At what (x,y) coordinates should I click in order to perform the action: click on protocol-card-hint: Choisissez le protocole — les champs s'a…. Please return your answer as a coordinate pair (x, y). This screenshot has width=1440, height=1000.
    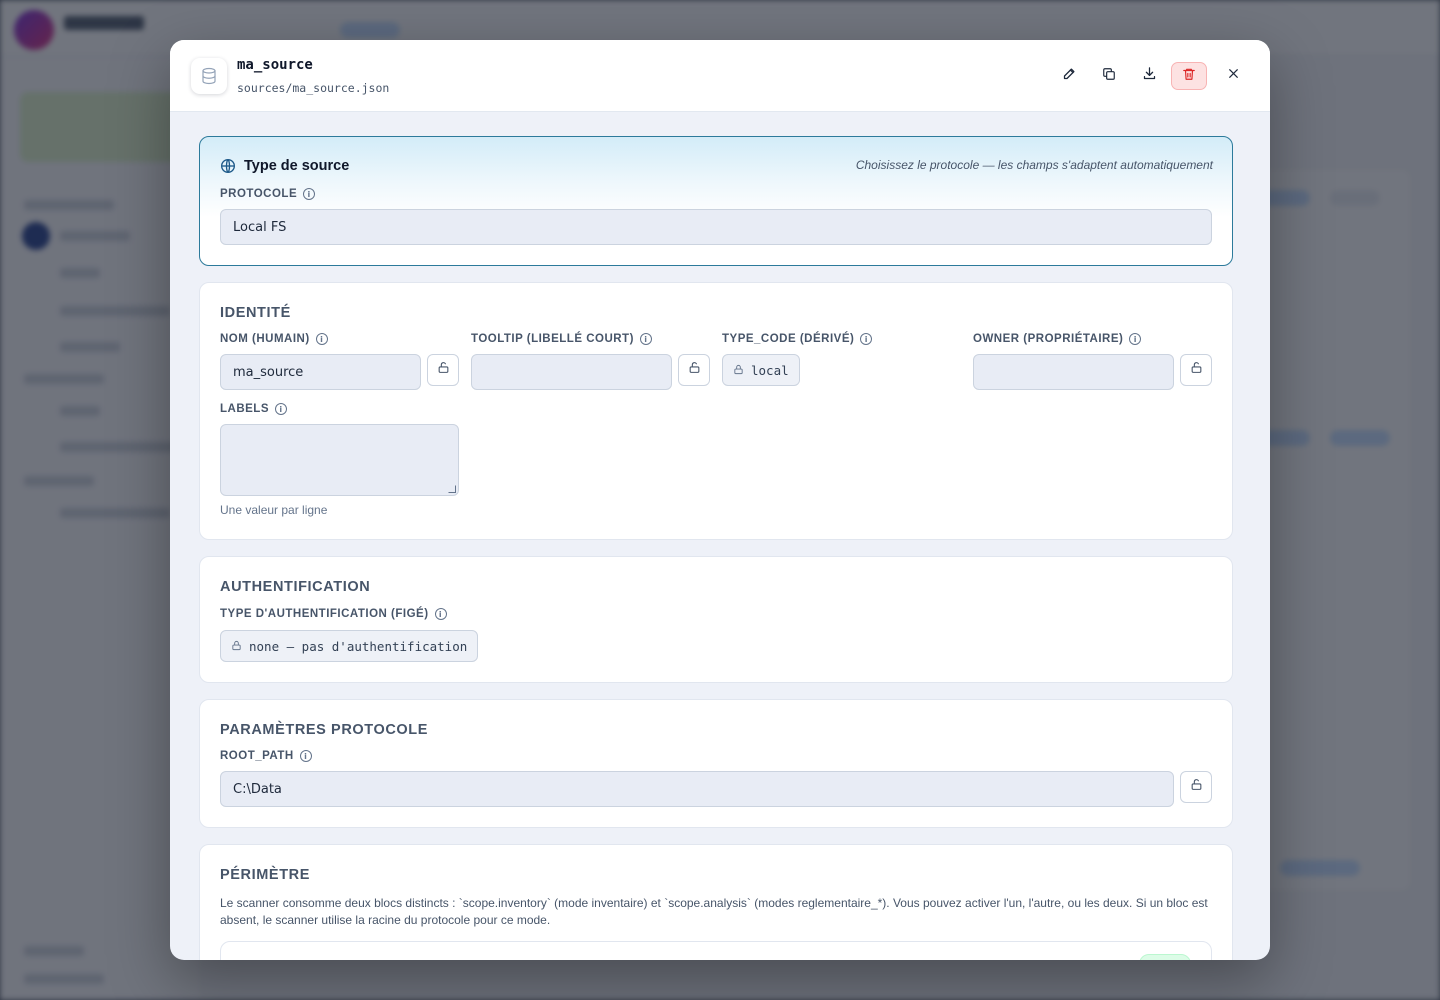
    Looking at the image, I should click on (1034, 165).